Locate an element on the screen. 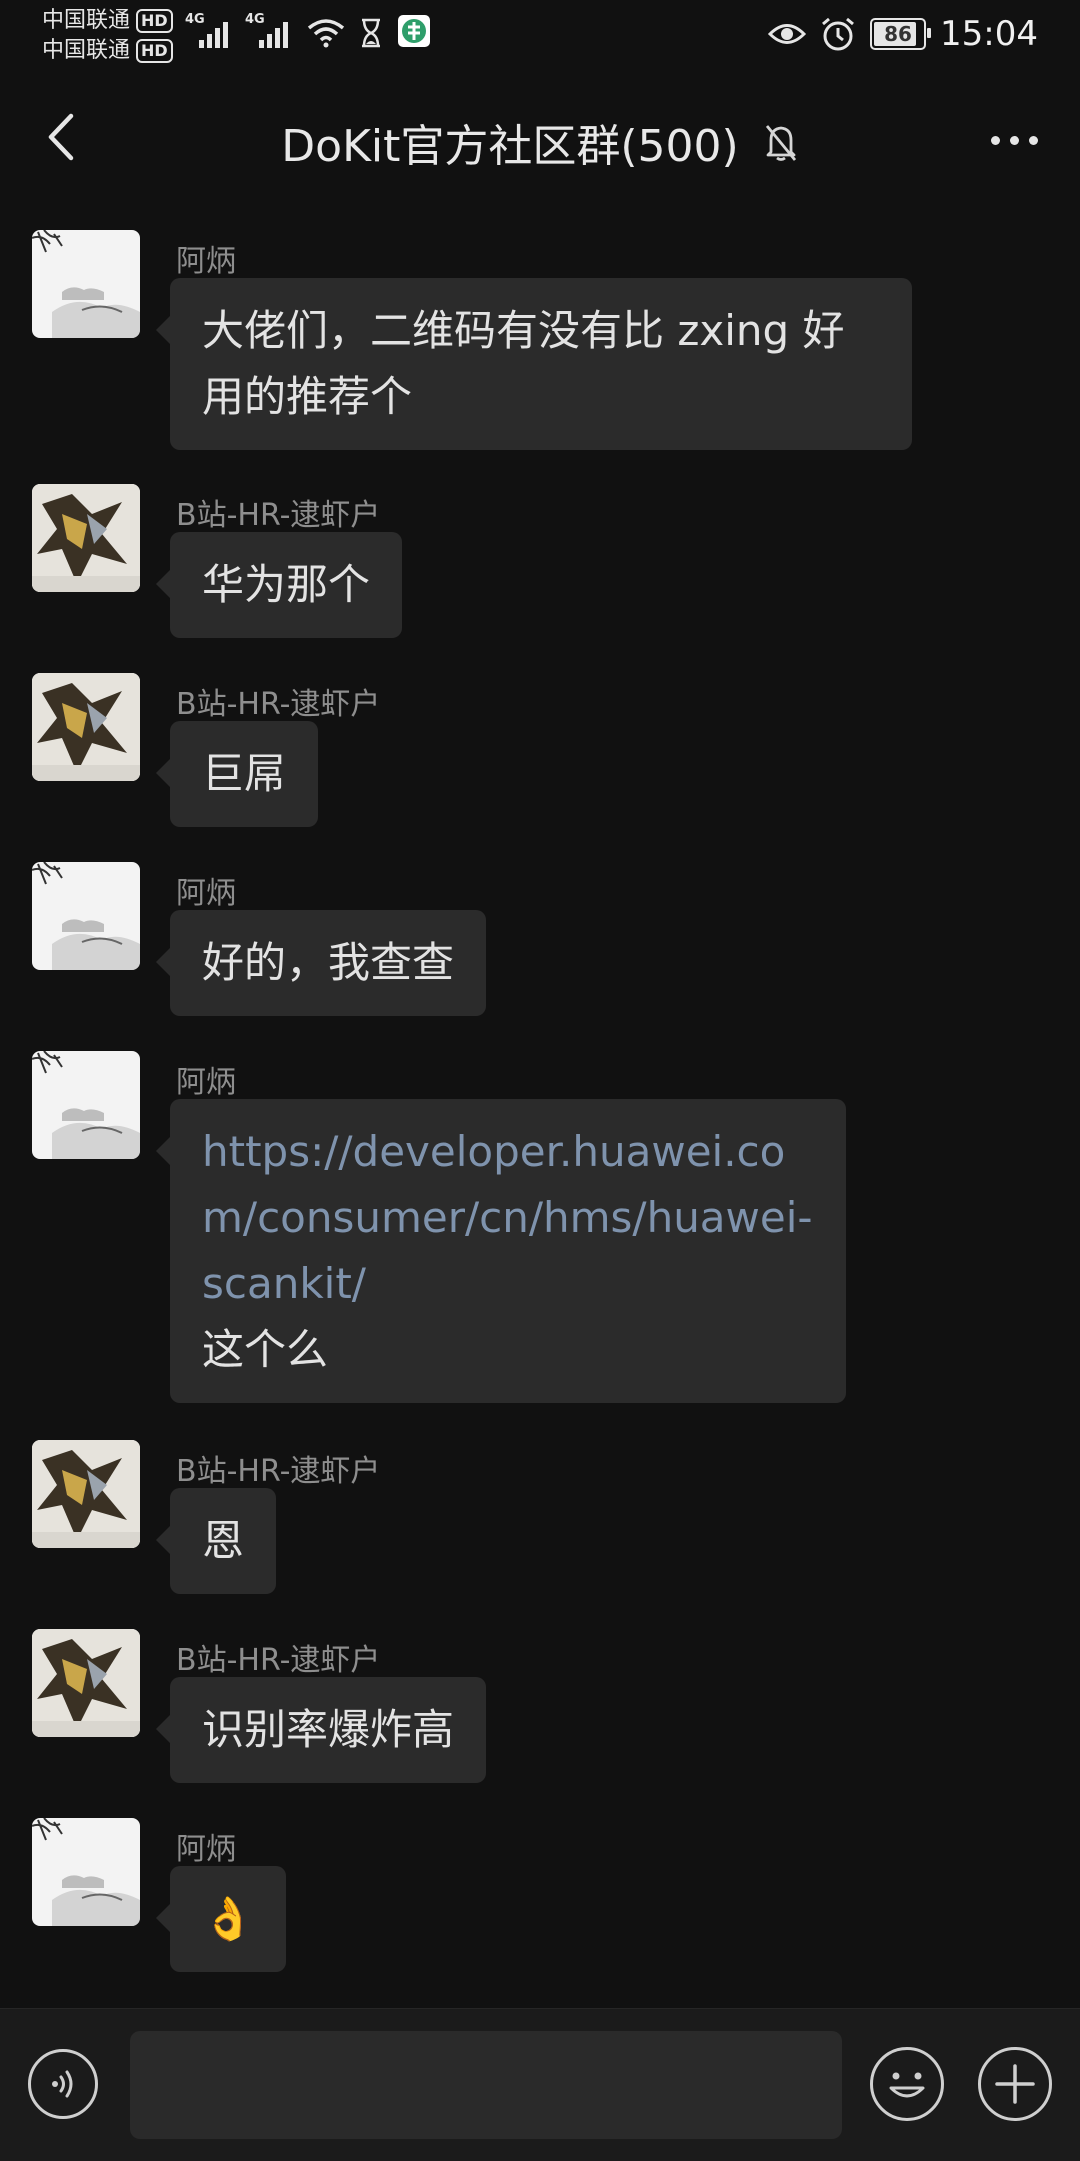  message-bubble: 恩 is located at coordinates (216, 1541).